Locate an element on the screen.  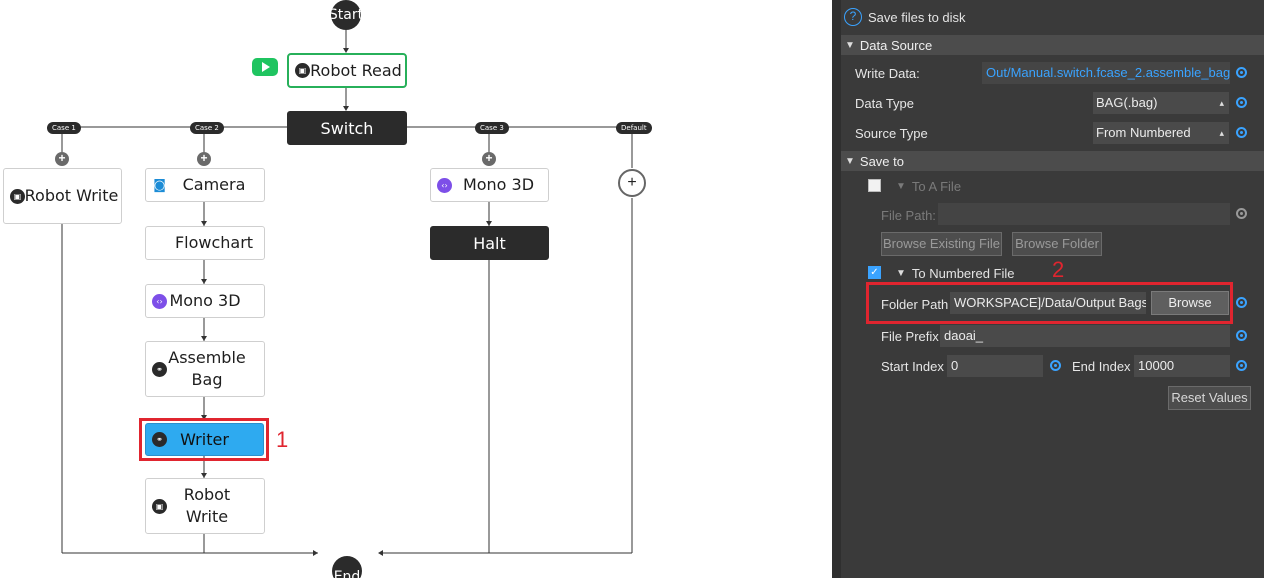
play-icon is located at coordinates (266, 67).